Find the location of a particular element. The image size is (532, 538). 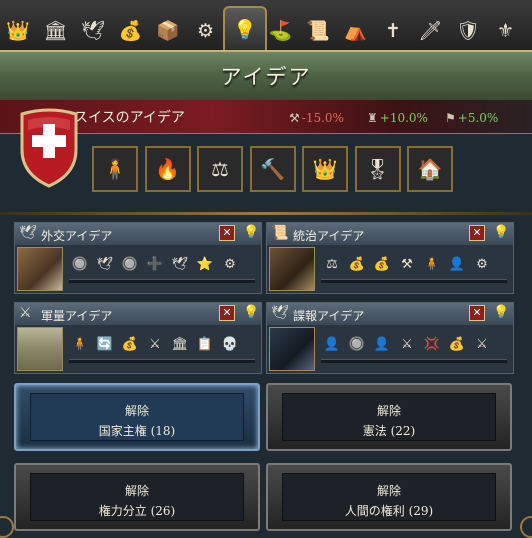

ideas-lightbulb-icon: 💡 is located at coordinates (245, 29).